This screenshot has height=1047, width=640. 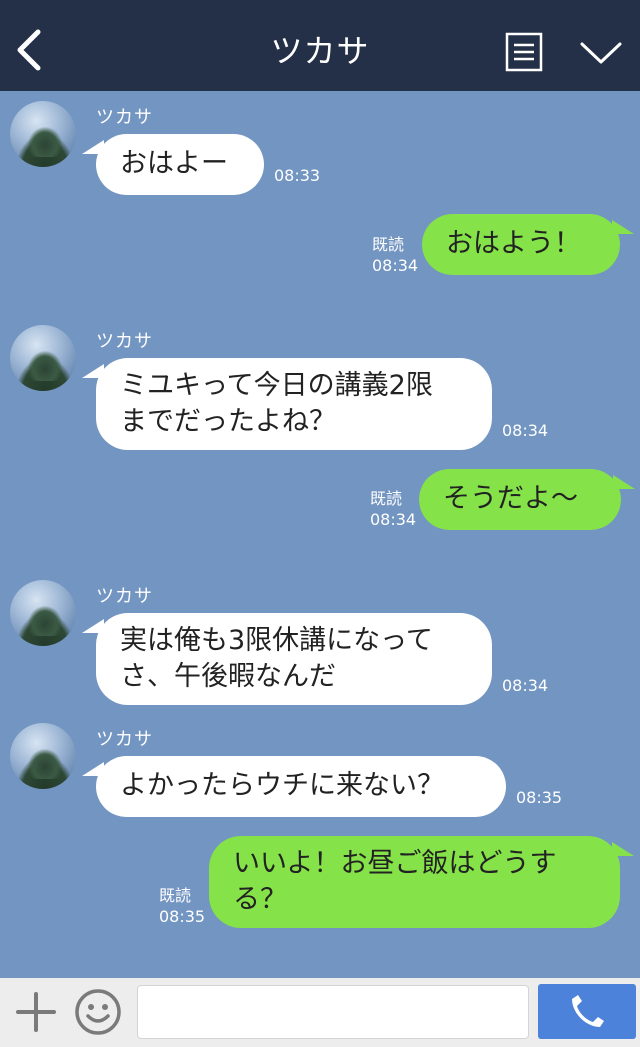 I want to click on message-bubble: おはよう！, so click(x=521, y=244).